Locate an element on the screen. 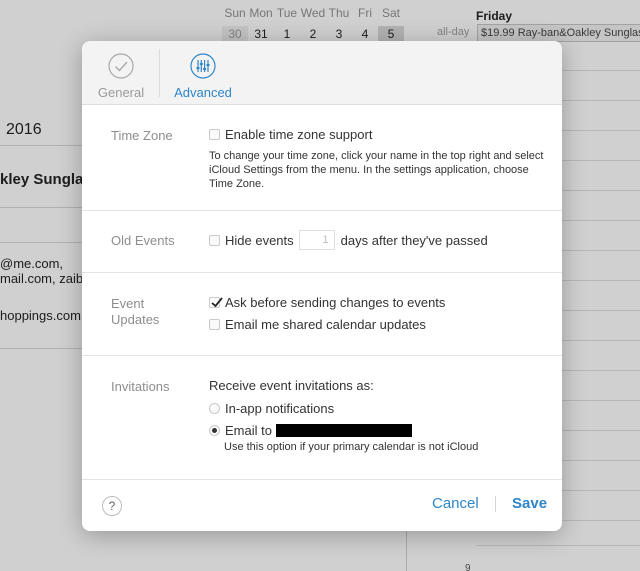 The height and width of the screenshot is (571, 640). tab-general-label: General is located at coordinates (121, 92).